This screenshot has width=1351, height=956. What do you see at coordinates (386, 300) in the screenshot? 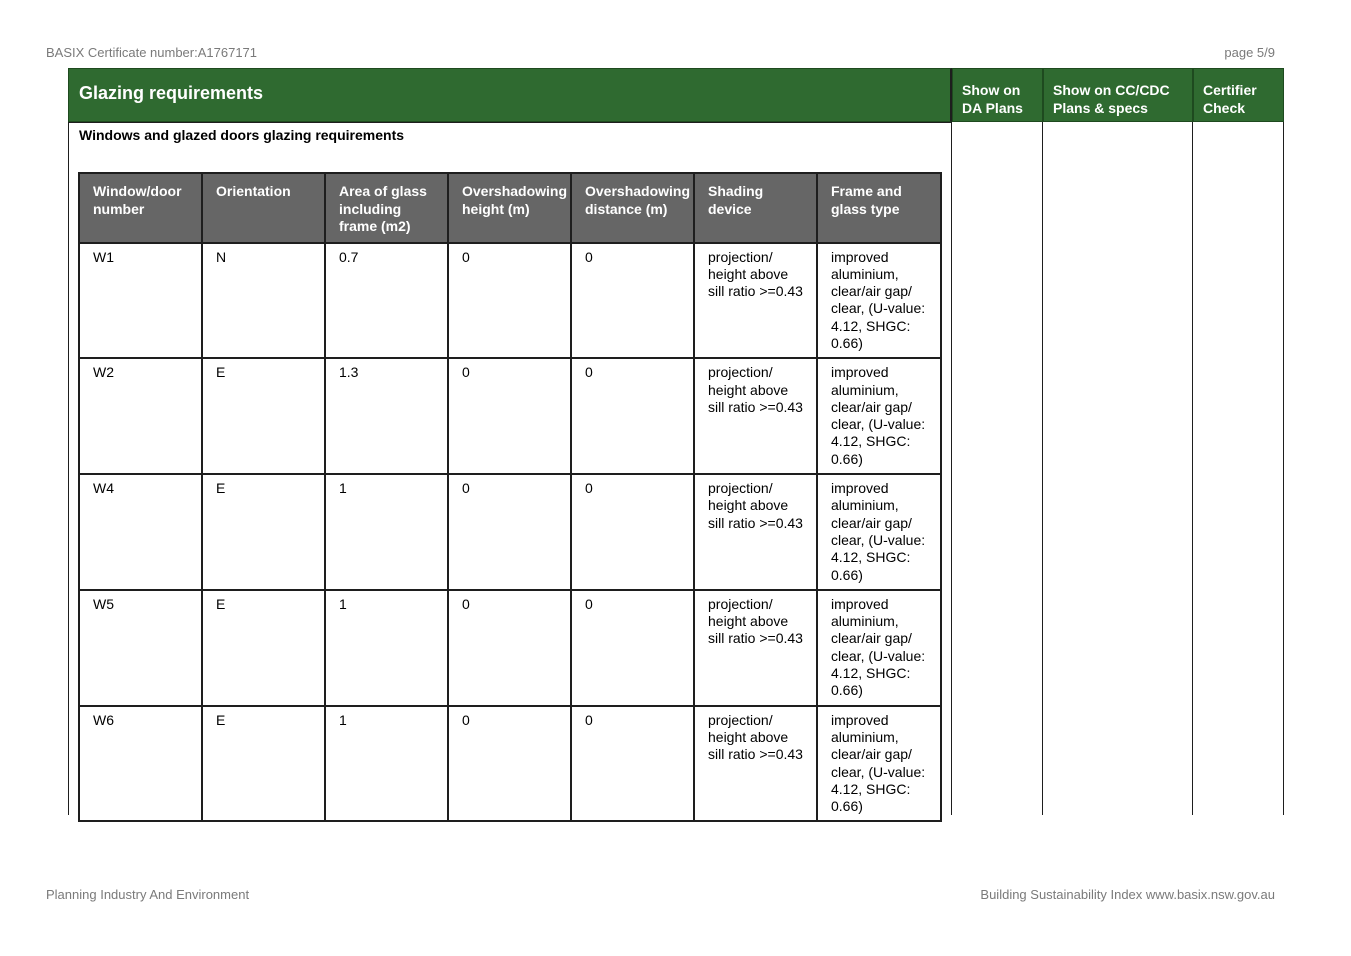
I see `glass-area: 0.7` at bounding box center [386, 300].